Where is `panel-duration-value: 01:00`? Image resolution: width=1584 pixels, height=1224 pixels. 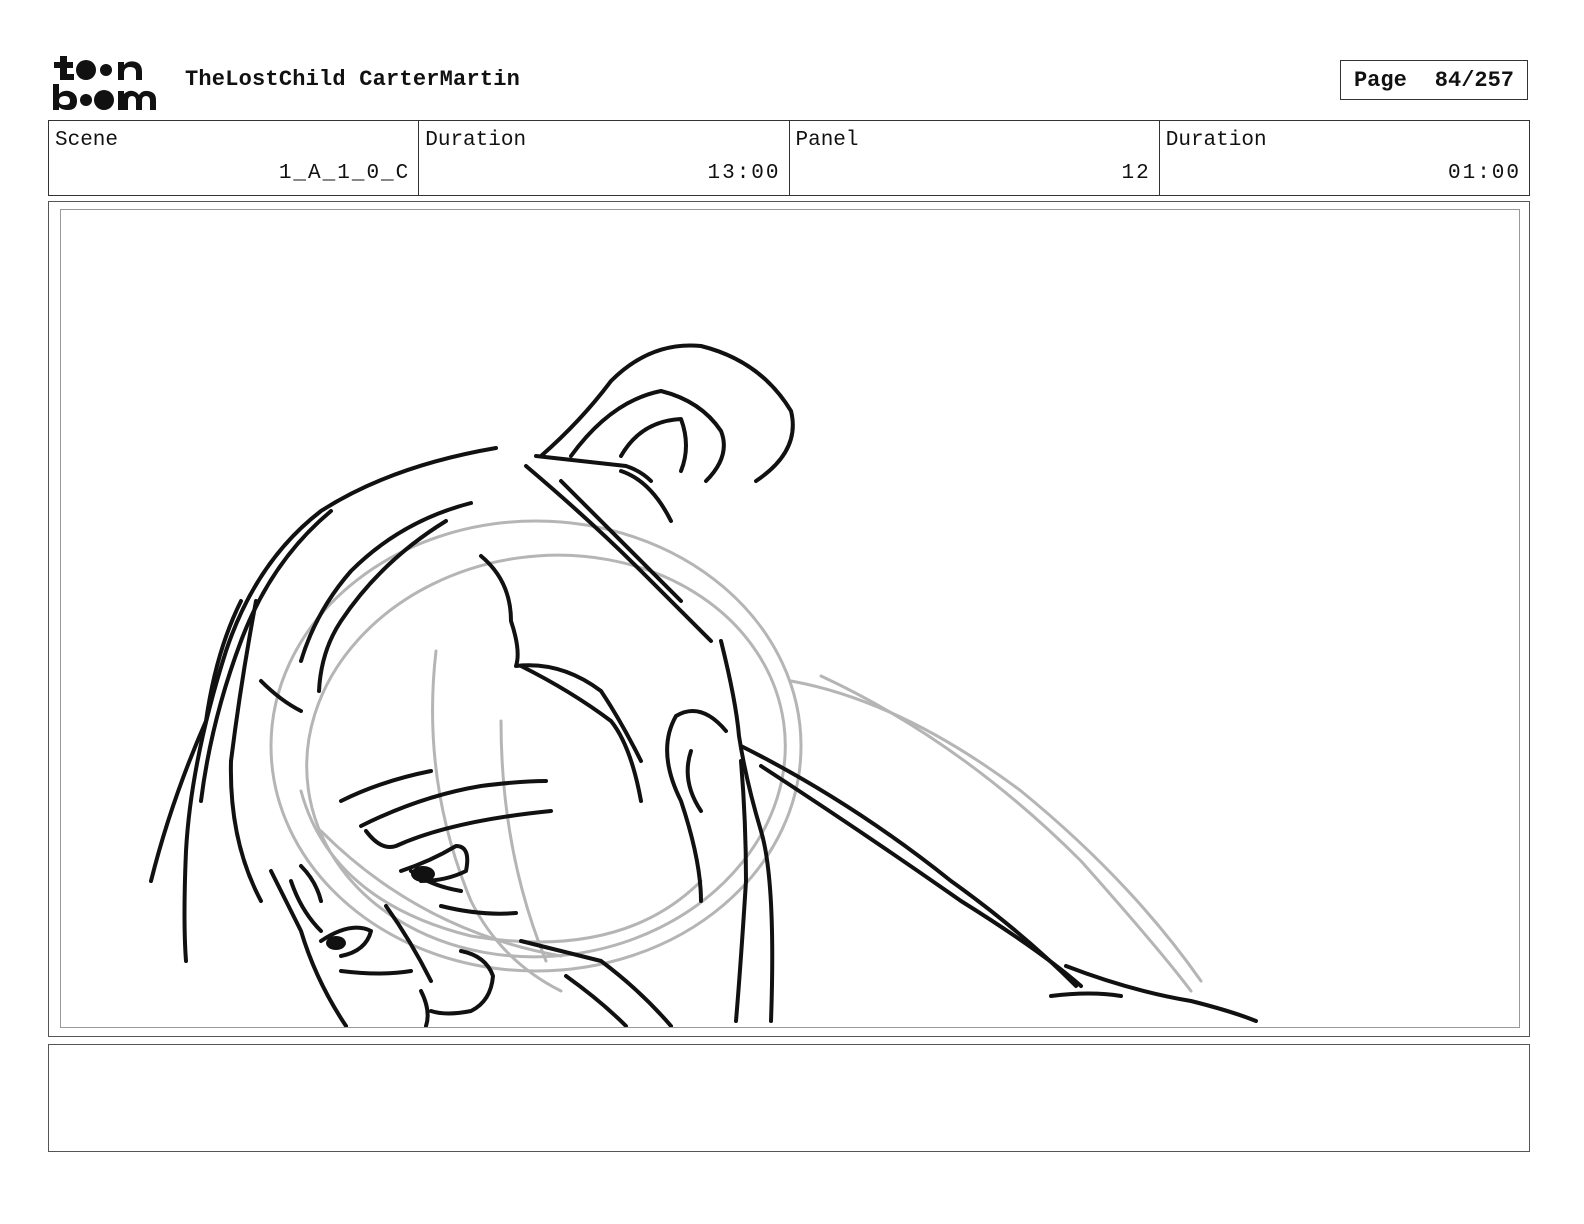 panel-duration-value: 01:00 is located at coordinates (1484, 173).